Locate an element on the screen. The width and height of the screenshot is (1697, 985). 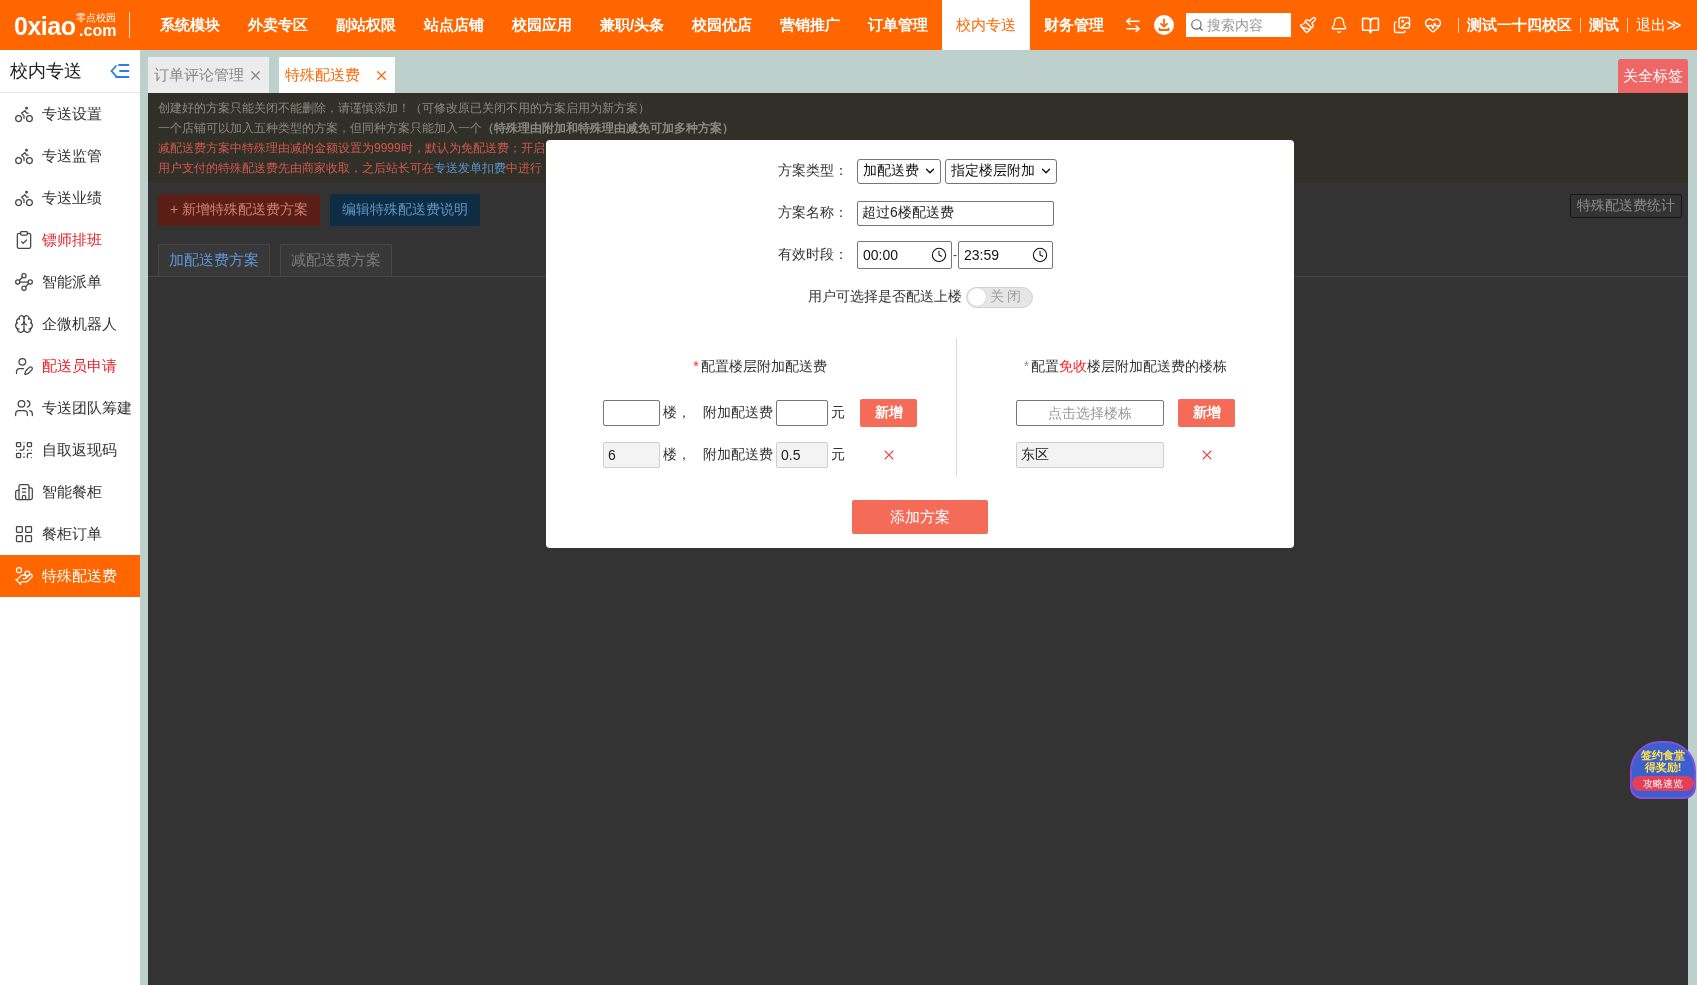
sidebar-item: 智能派单 is located at coordinates (70, 282).